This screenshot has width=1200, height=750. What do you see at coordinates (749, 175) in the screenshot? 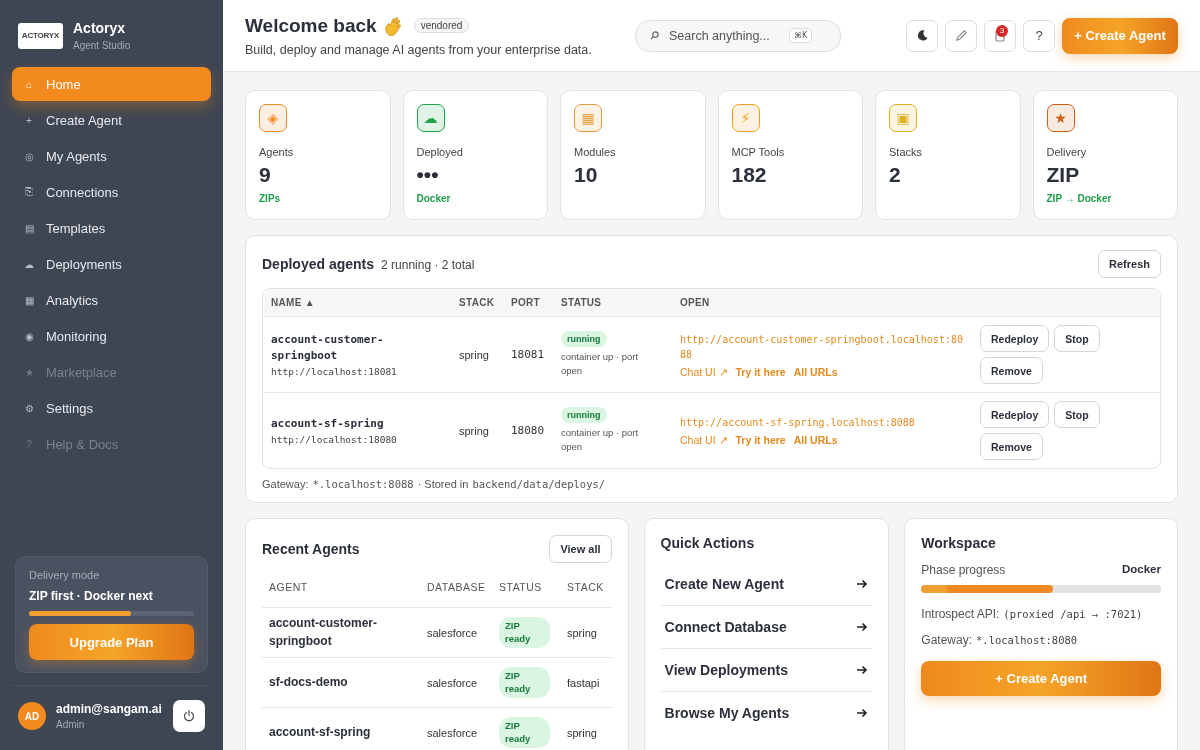
I see `stat-value: 182` at bounding box center [749, 175].